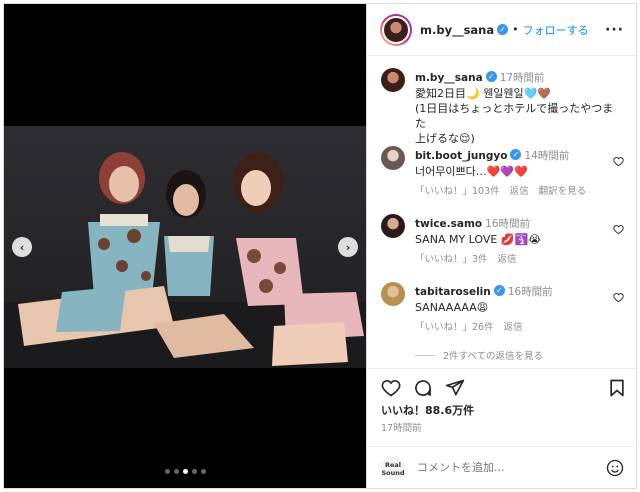 This screenshot has width=640, height=492. Describe the element at coordinates (461, 156) in the screenshot. I see `comment-username: bit.boot_jungyo` at that location.